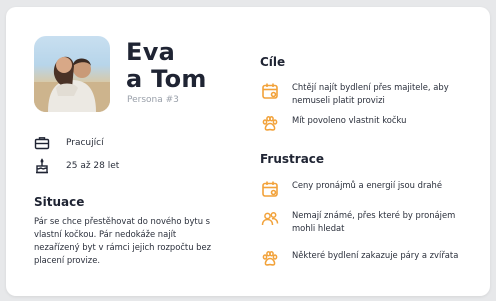  What do you see at coordinates (367, 185) in the screenshot?
I see `frustration-text: Ceny pronájmů a energií jsou drahé` at bounding box center [367, 185].